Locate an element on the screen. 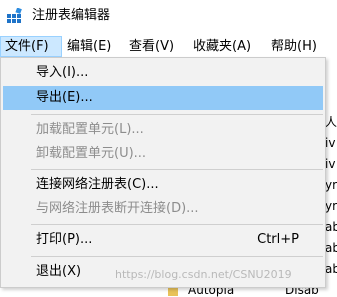  menu-item-shortcut: Ctrl+P is located at coordinates (278, 239).